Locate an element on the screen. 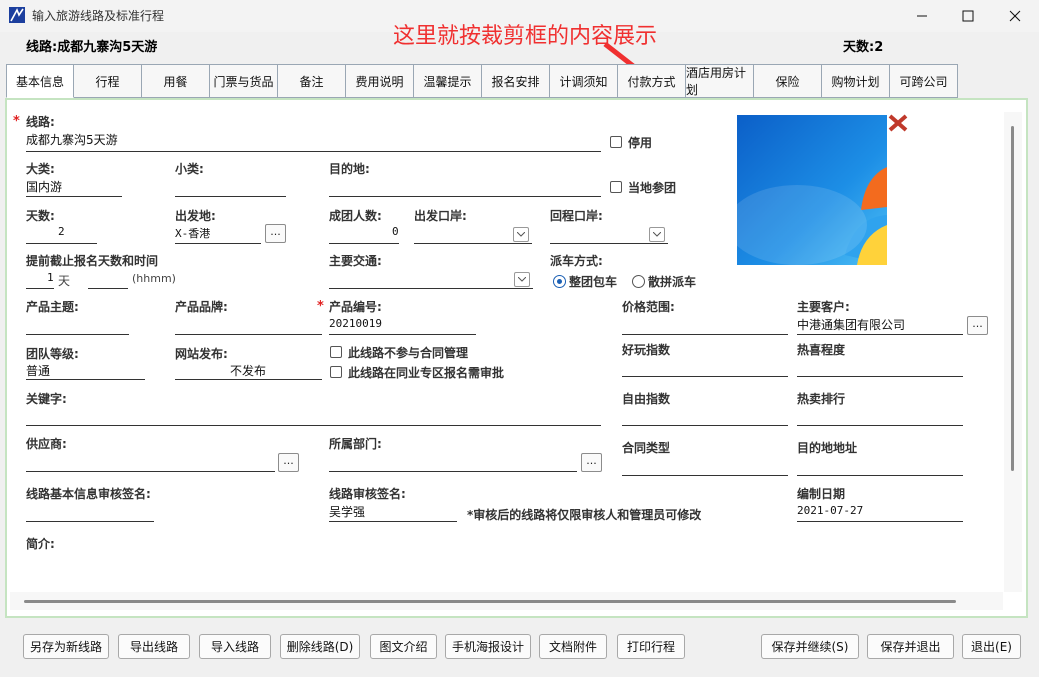  hot-rank-input is located at coordinates (880, 425).